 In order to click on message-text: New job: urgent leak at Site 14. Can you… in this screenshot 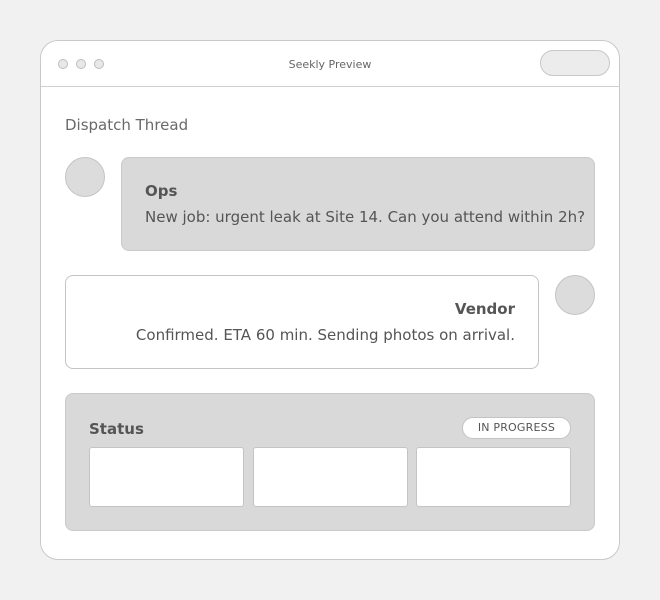, I will do `click(365, 217)`.